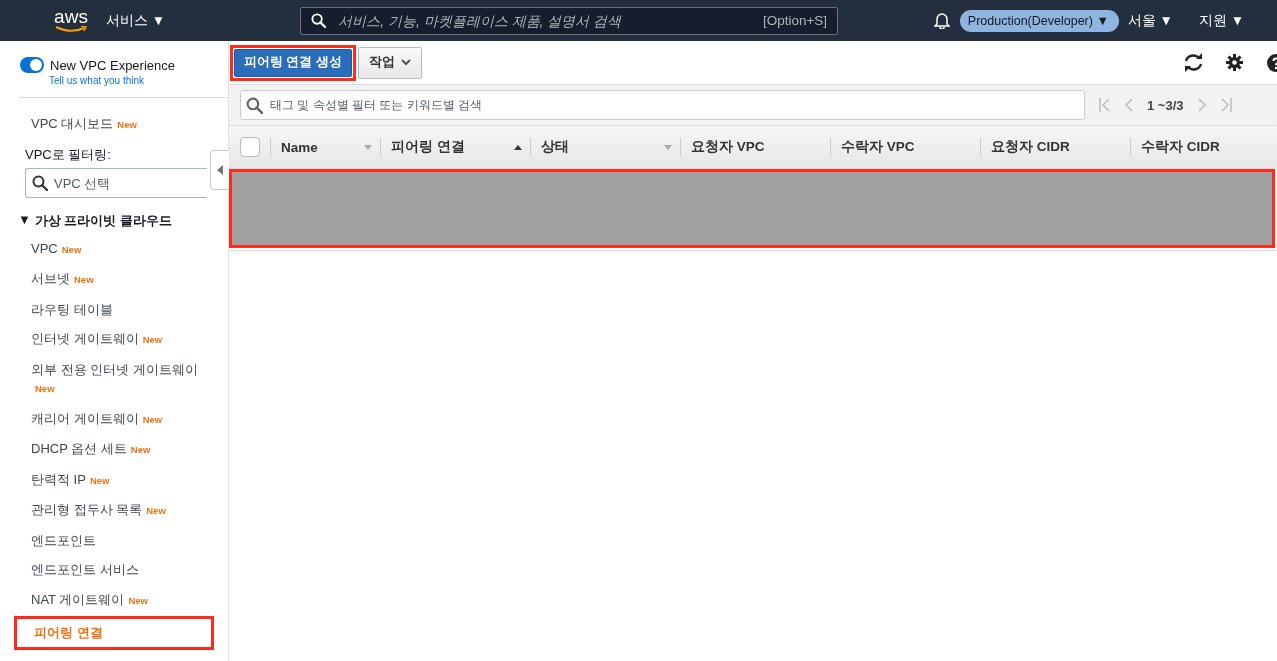 This screenshot has height=661, width=1277. I want to click on nav-item: 라우팅 테이블, so click(114, 310).